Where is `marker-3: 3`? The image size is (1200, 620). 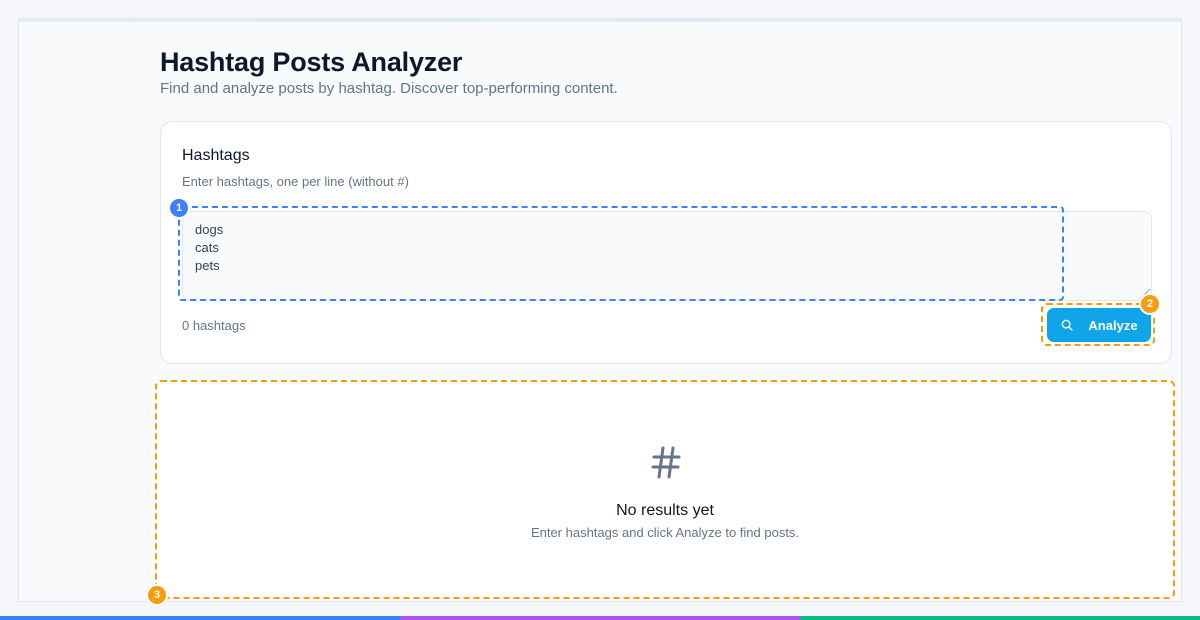
marker-3: 3 is located at coordinates (157, 595).